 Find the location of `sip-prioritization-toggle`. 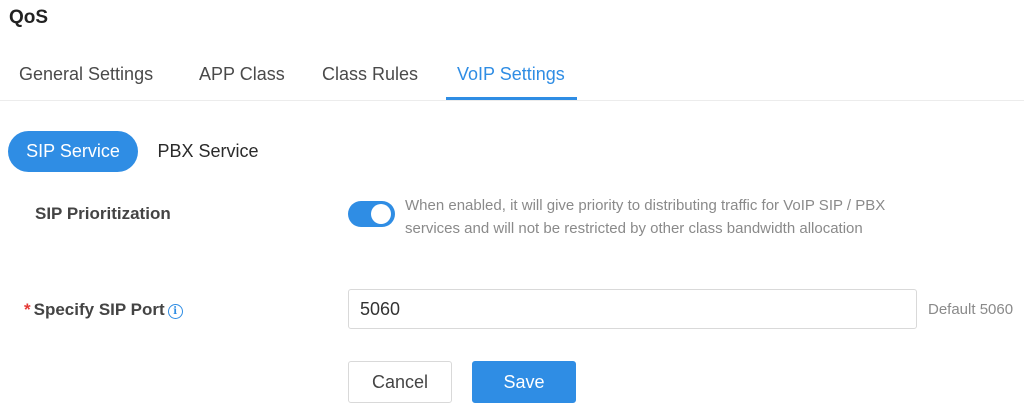

sip-prioritization-toggle is located at coordinates (371, 214).